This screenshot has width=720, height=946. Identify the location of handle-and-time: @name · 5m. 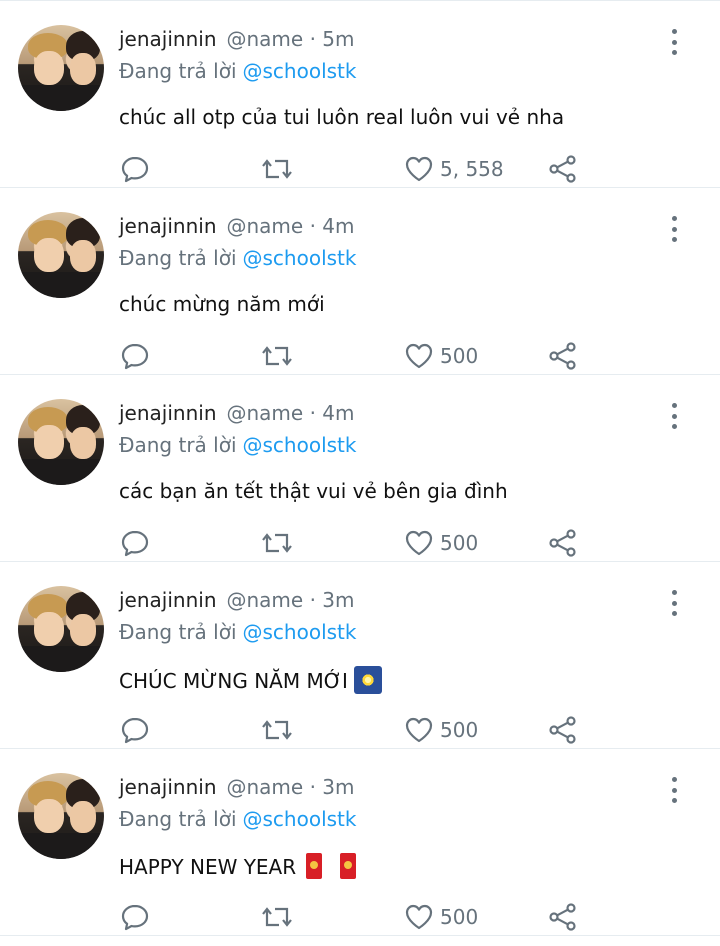
(290, 39).